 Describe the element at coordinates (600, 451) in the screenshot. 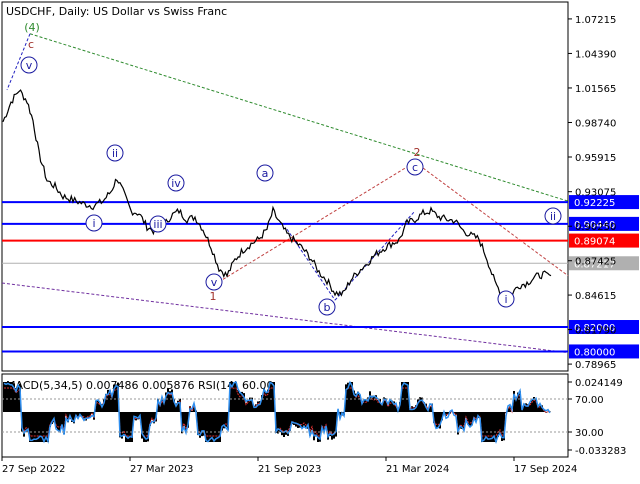

I see `indicator-tick-label: -0.033283` at that location.